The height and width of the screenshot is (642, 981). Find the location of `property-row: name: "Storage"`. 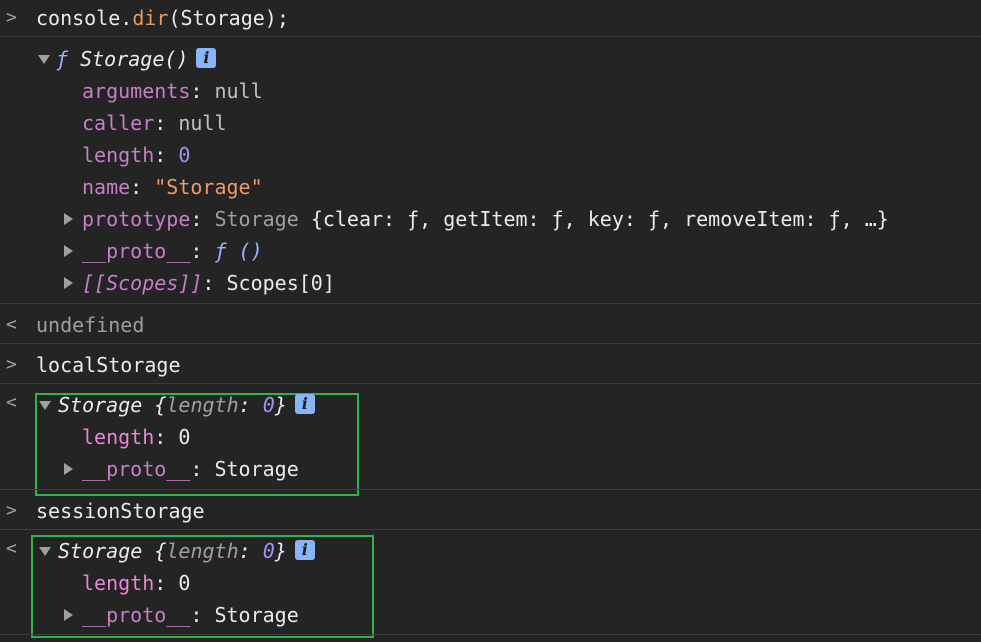

property-row: name: "Storage" is located at coordinates (172, 187).